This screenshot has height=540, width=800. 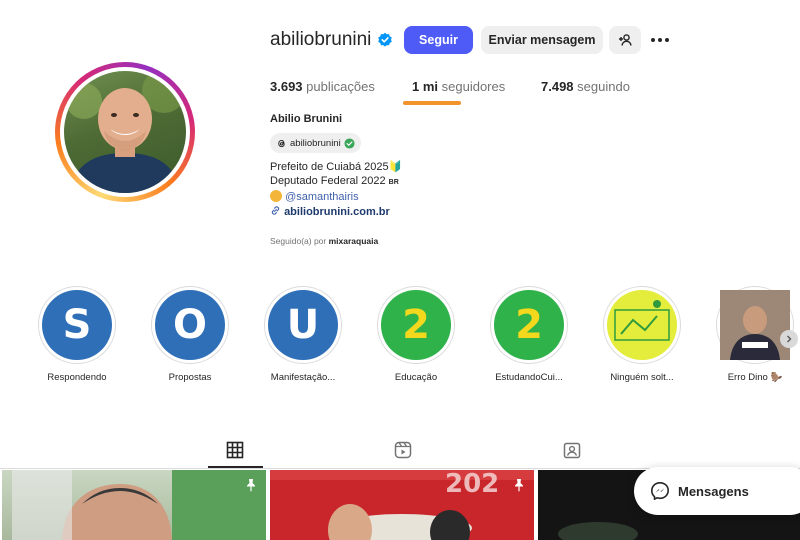 I want to click on avatar-portrait-icon, so click(x=126, y=132).